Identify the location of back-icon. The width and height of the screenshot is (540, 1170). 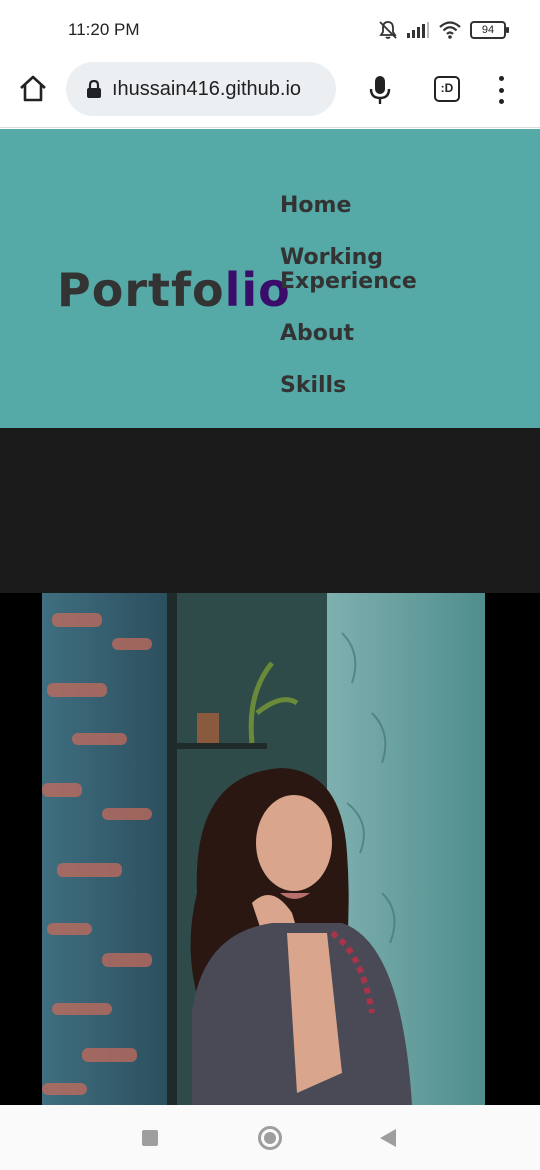
(388, 1138).